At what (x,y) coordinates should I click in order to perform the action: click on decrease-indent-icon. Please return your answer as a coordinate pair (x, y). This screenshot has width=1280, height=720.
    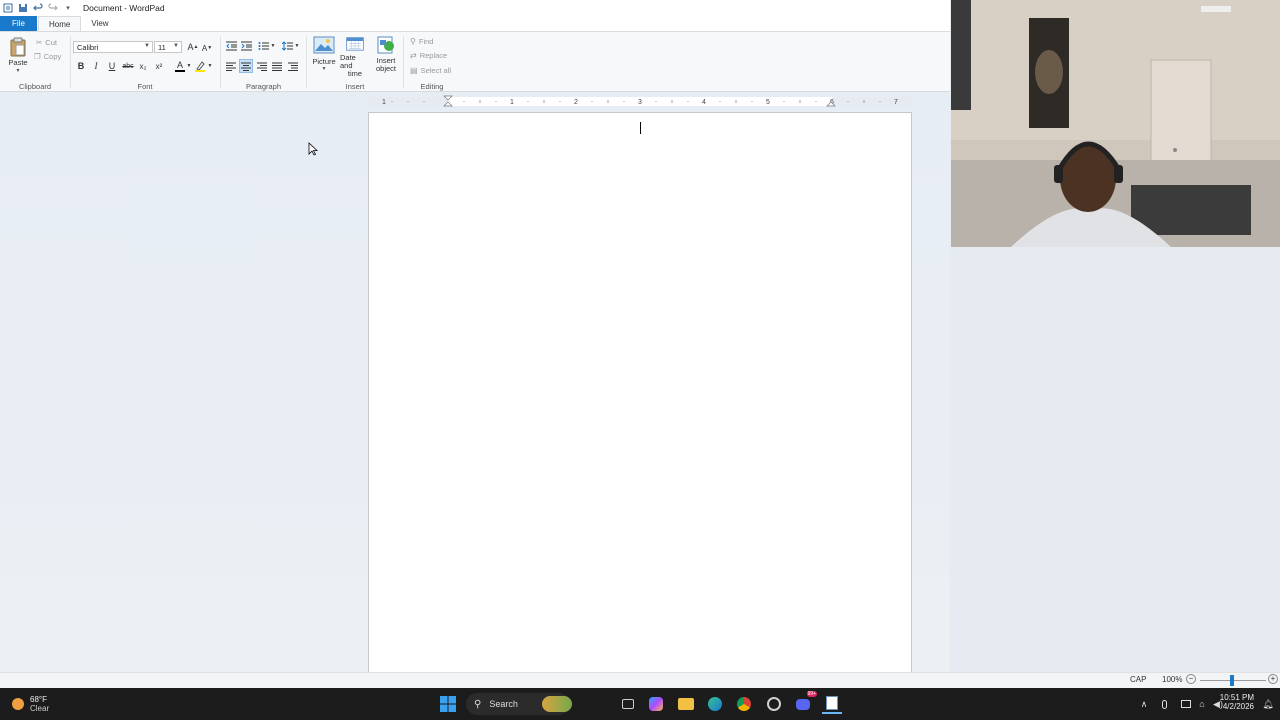
    Looking at the image, I should click on (231, 46).